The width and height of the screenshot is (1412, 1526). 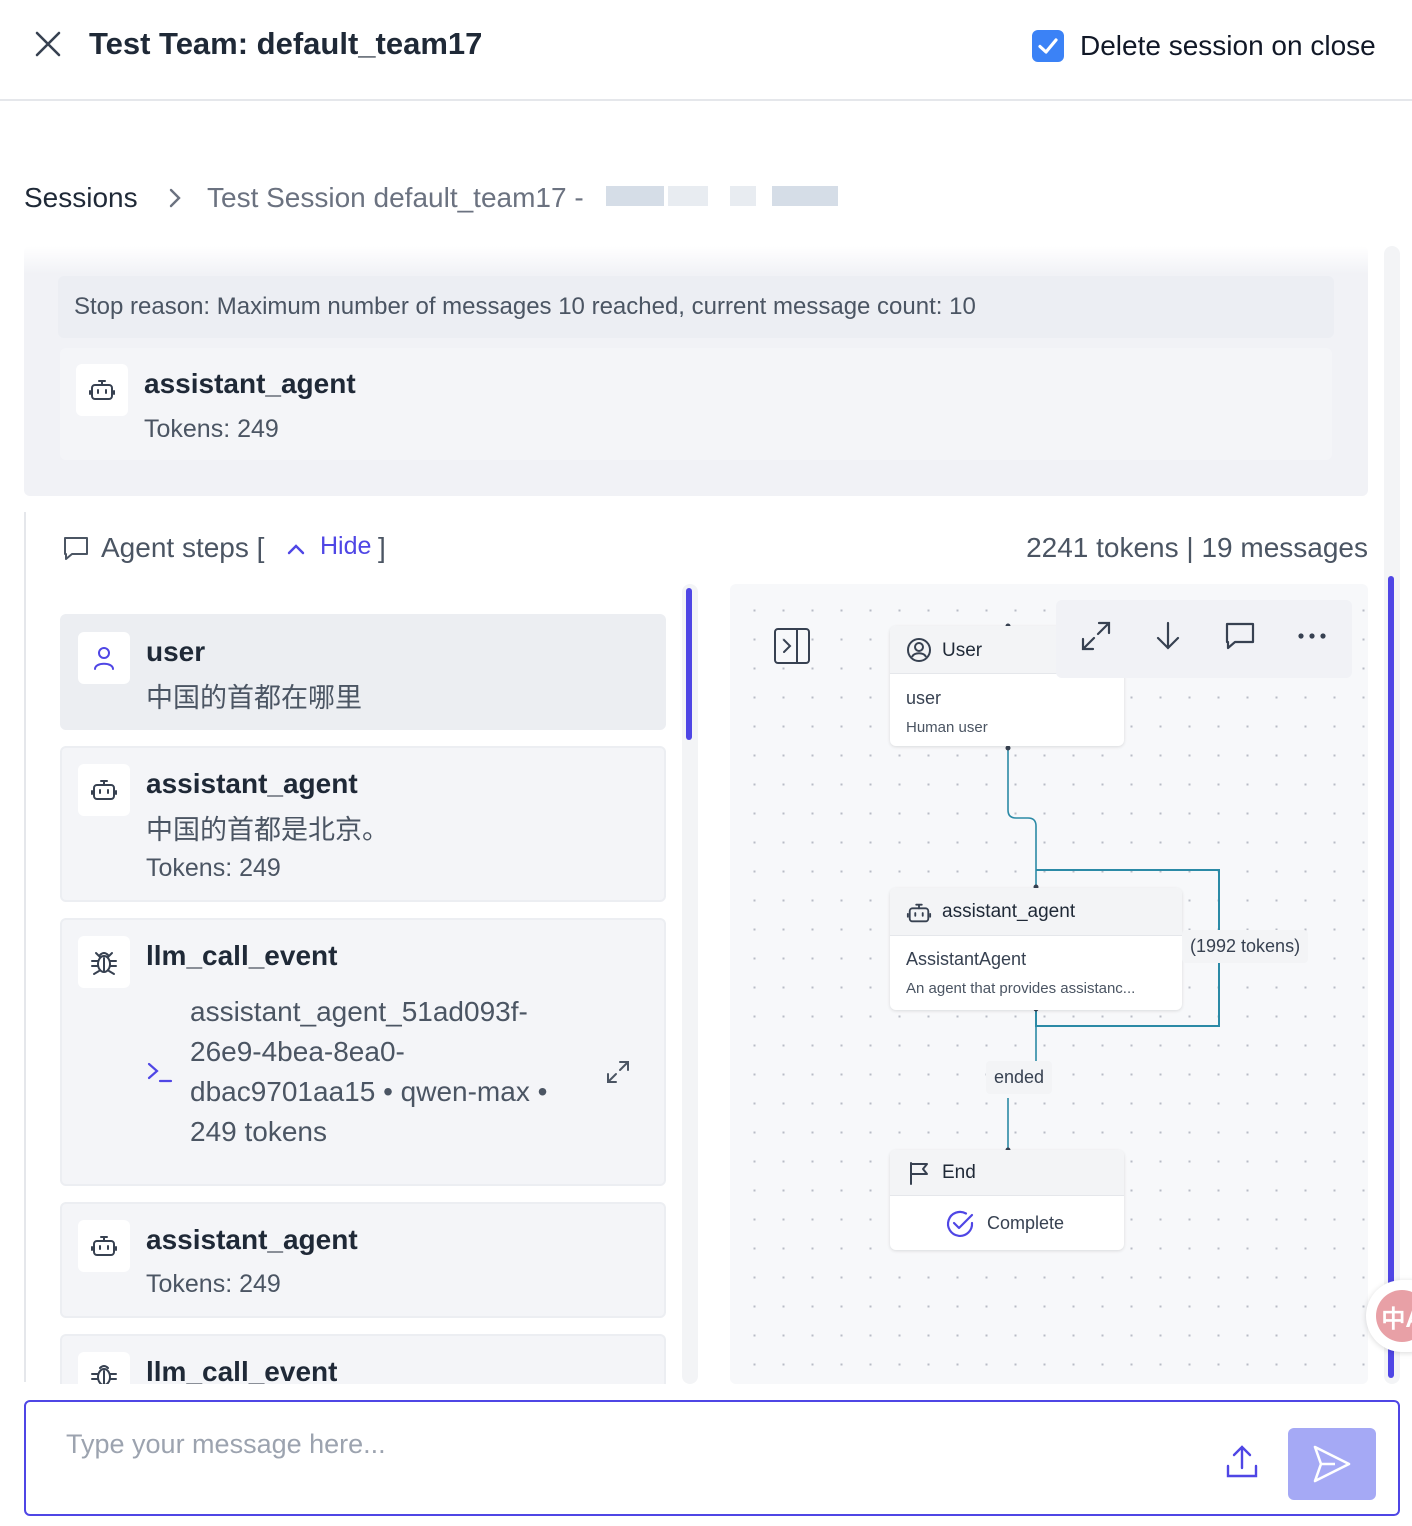 What do you see at coordinates (1096, 636) in the screenshot?
I see `fullscreen-icon` at bounding box center [1096, 636].